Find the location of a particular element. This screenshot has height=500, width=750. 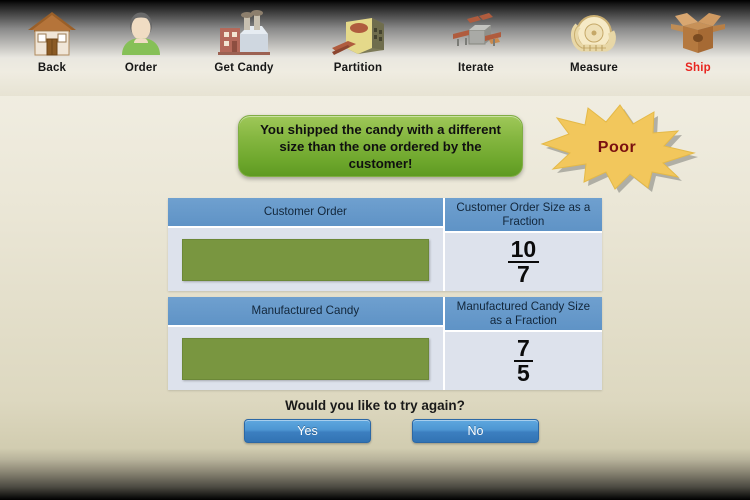

customer-order-header: Customer Order is located at coordinates (305, 212).